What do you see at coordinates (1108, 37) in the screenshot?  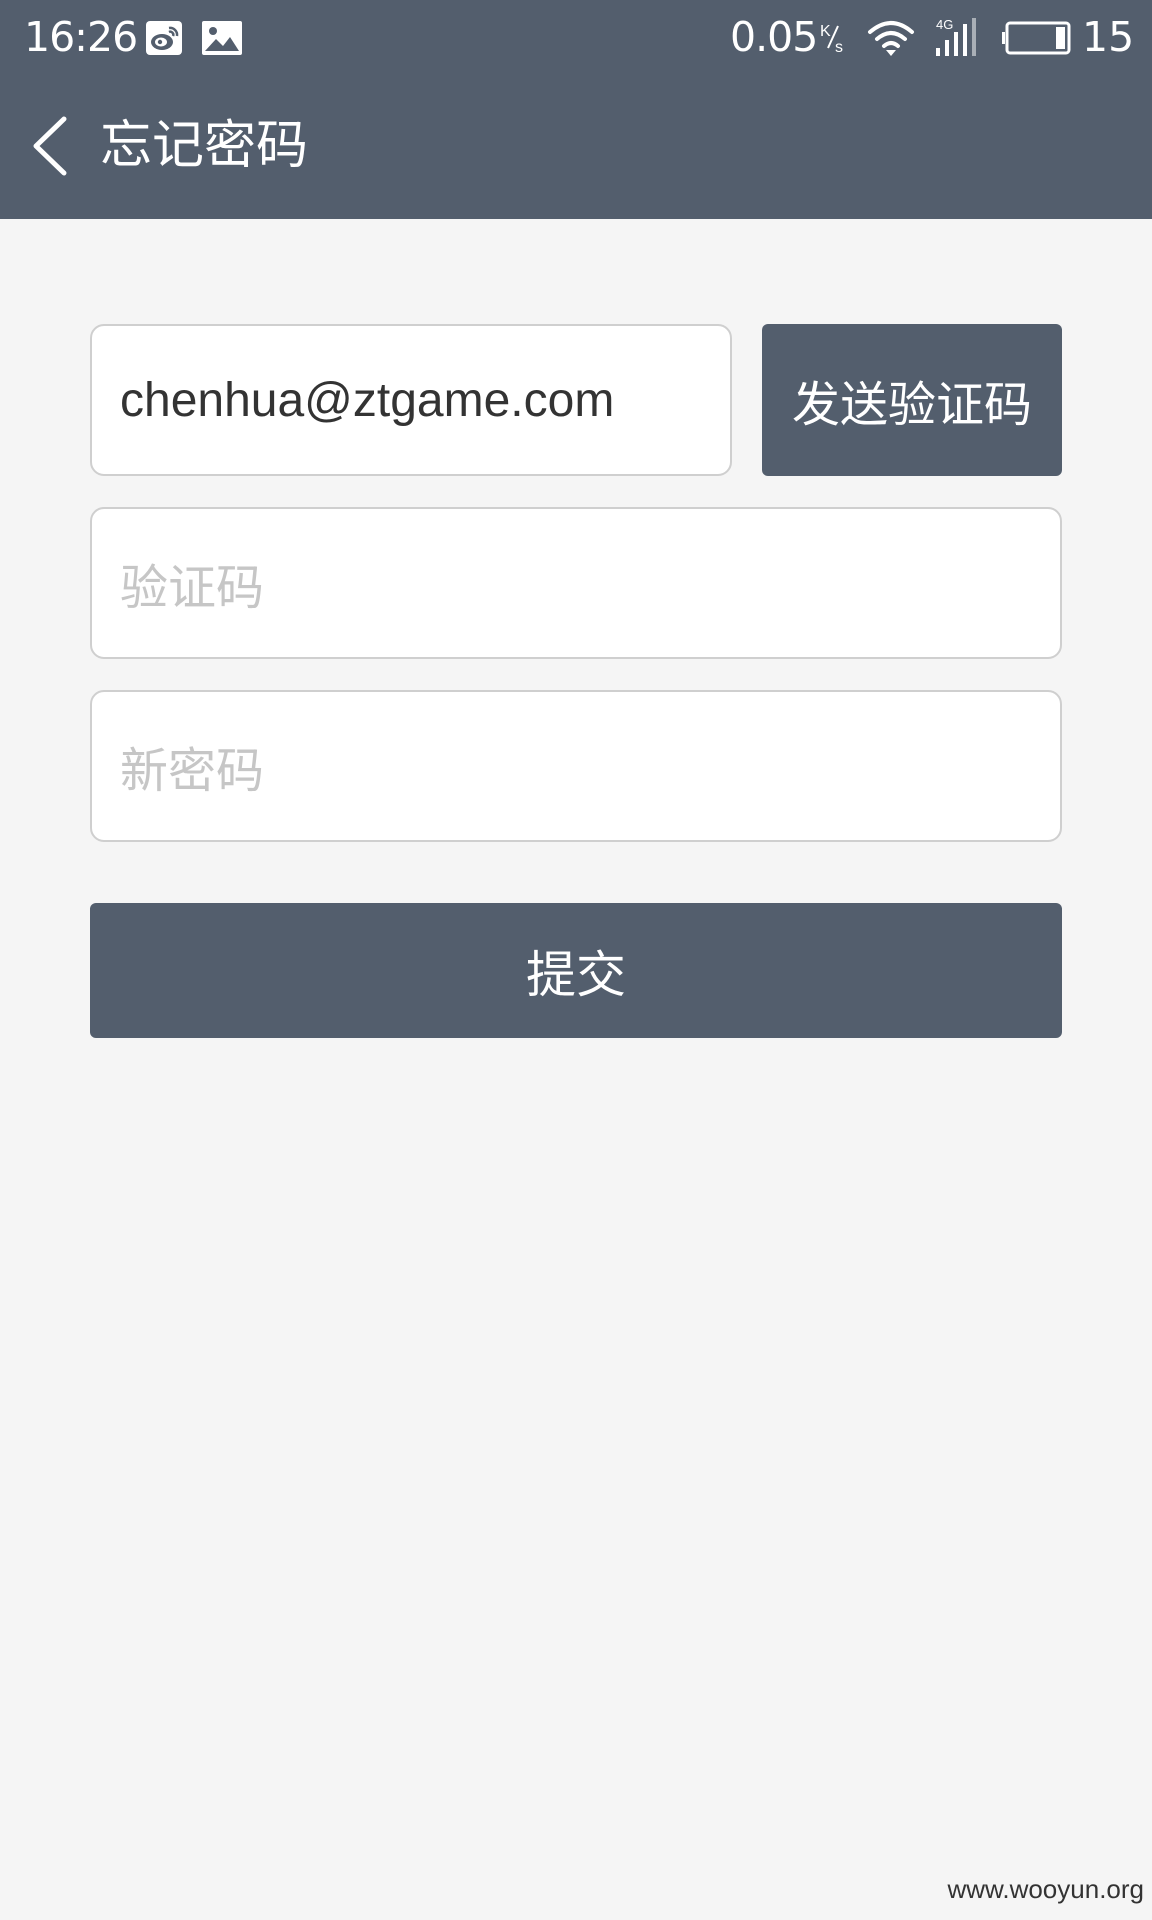 I see `battery-level: 15` at bounding box center [1108, 37].